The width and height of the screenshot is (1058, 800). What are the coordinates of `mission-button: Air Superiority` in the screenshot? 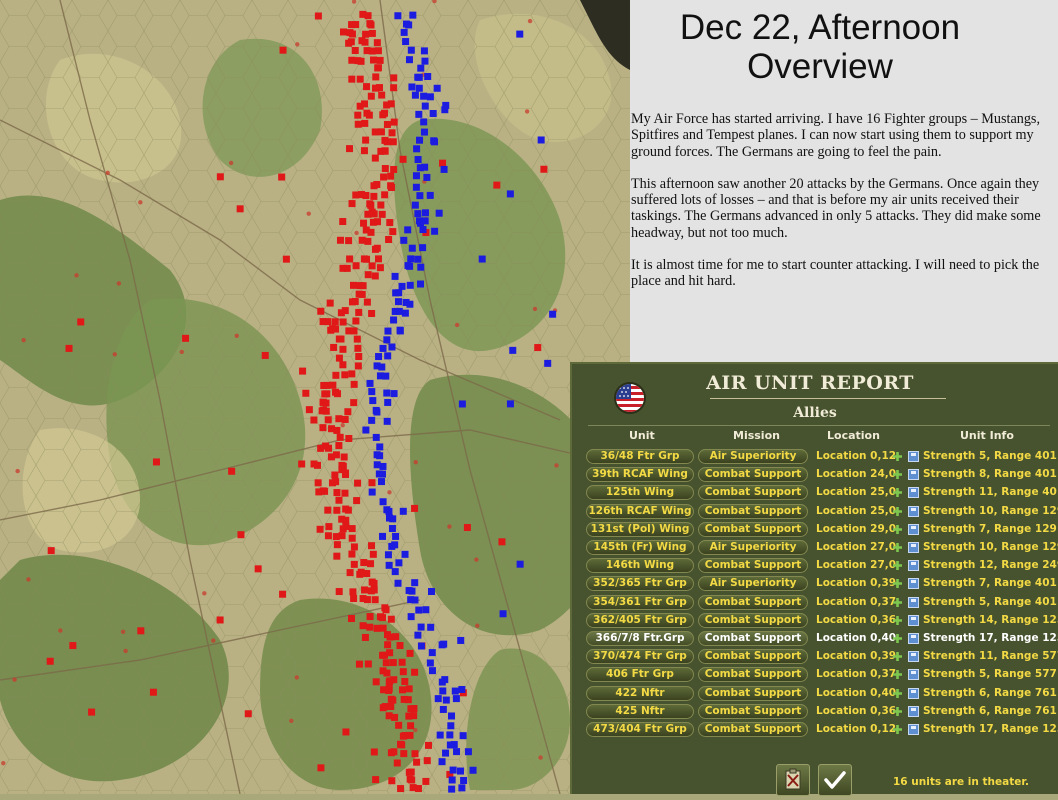 It's located at (753, 583).